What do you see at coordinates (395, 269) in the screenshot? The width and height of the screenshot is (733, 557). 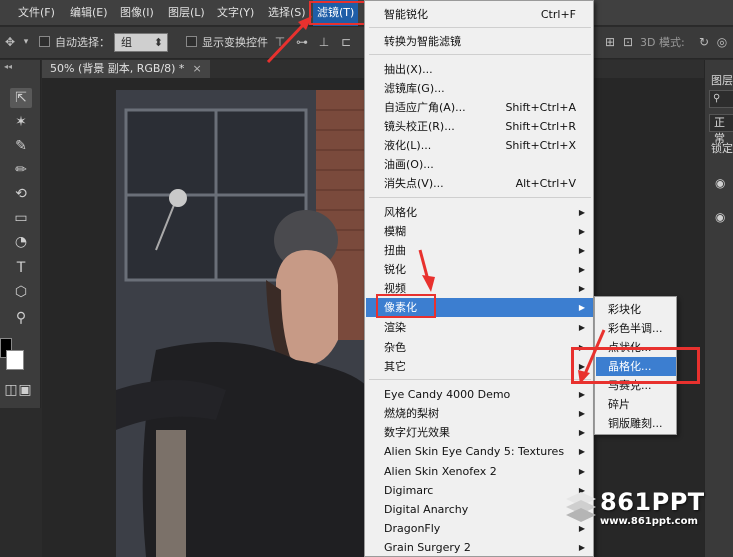 I see `menu-item-label: 锐化` at bounding box center [395, 269].